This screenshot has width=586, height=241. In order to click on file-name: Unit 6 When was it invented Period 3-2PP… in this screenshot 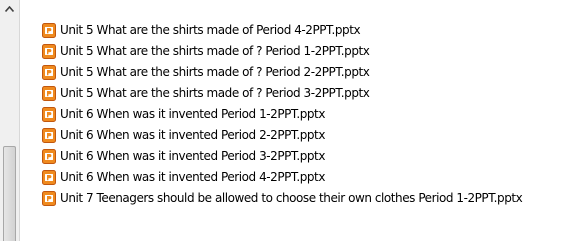, I will do `click(192, 156)`.